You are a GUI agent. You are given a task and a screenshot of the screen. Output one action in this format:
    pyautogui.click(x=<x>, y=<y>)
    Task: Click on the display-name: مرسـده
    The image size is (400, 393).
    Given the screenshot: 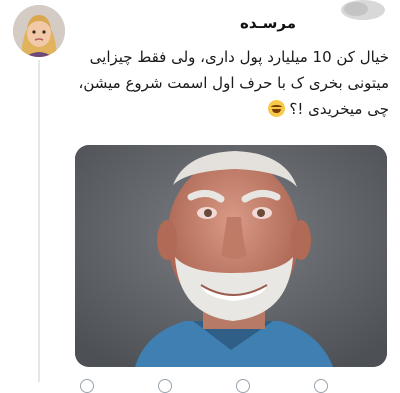 What is the action you would take?
    pyautogui.click(x=268, y=23)
    